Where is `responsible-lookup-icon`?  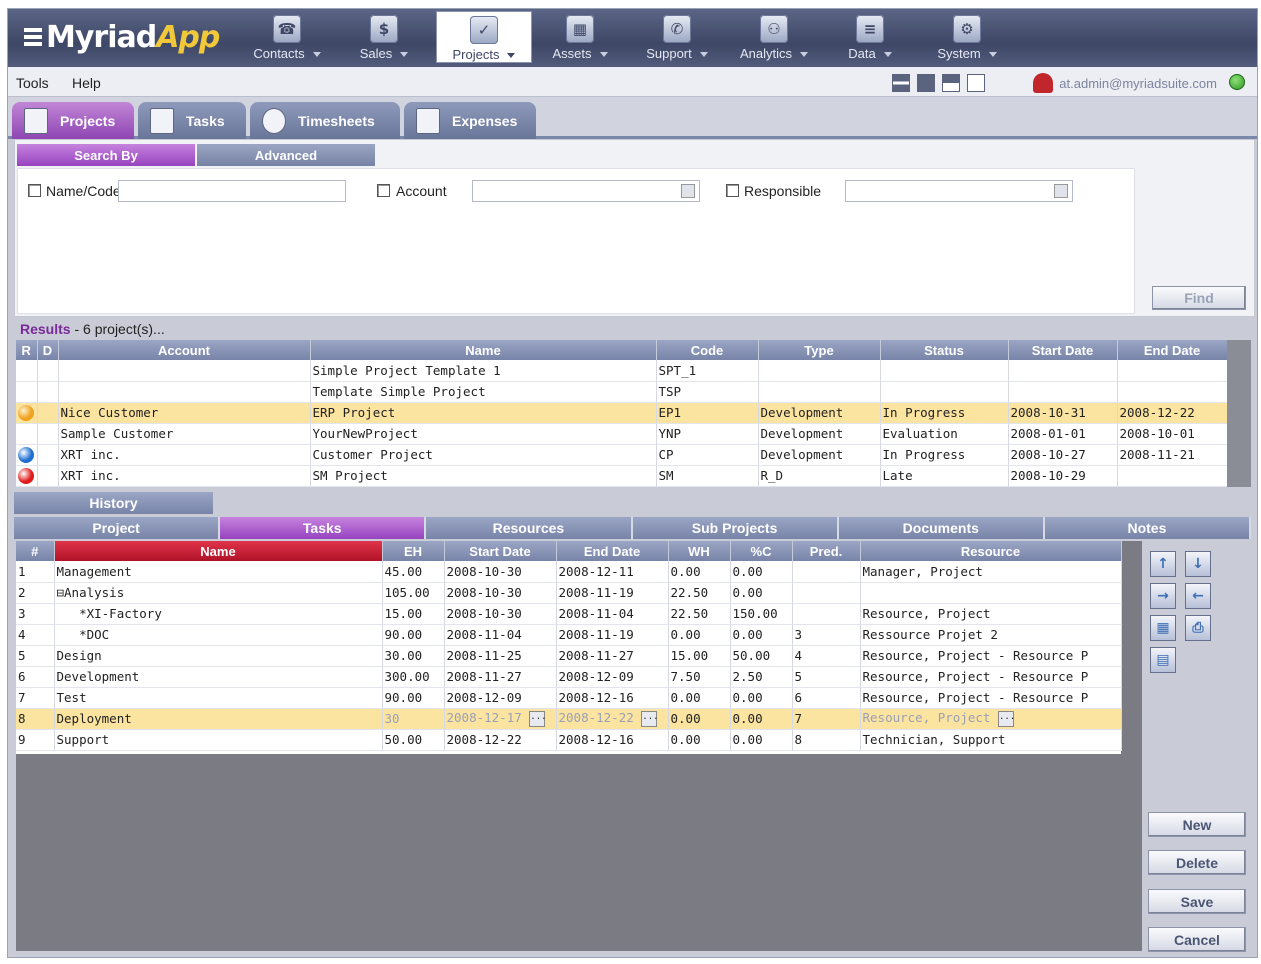 responsible-lookup-icon is located at coordinates (1061, 191).